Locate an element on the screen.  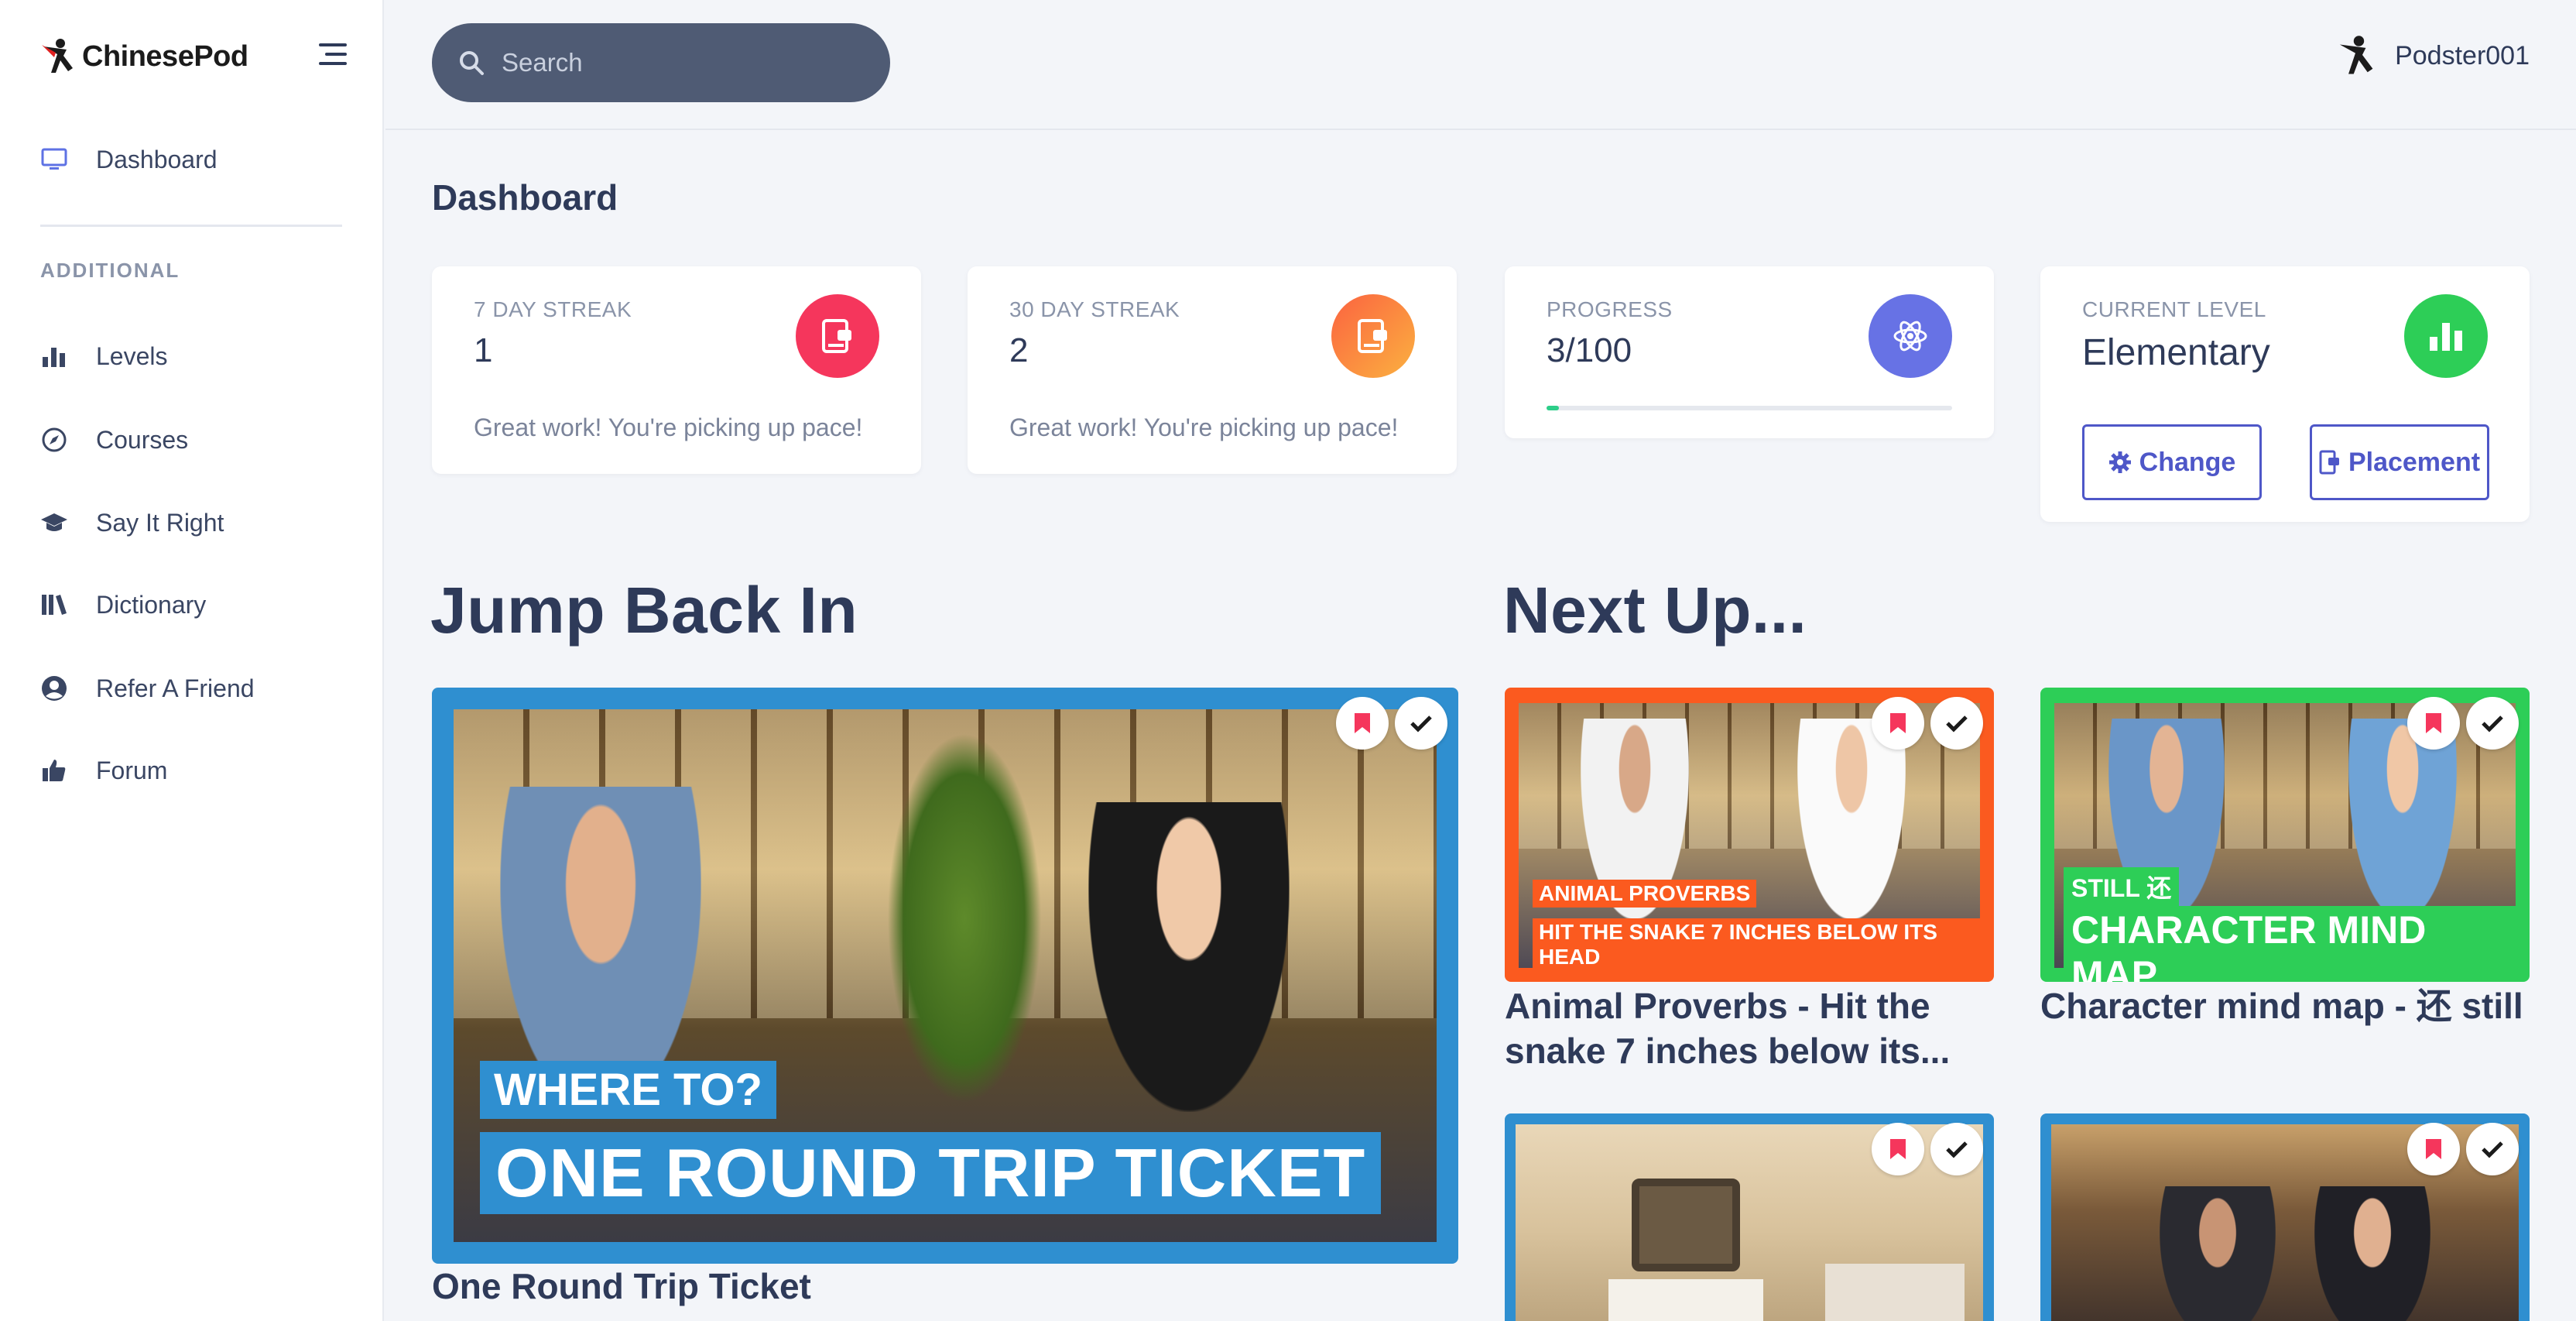
sidebar-item-refer-a-friend: Refer A Friend is located at coordinates (147, 688).